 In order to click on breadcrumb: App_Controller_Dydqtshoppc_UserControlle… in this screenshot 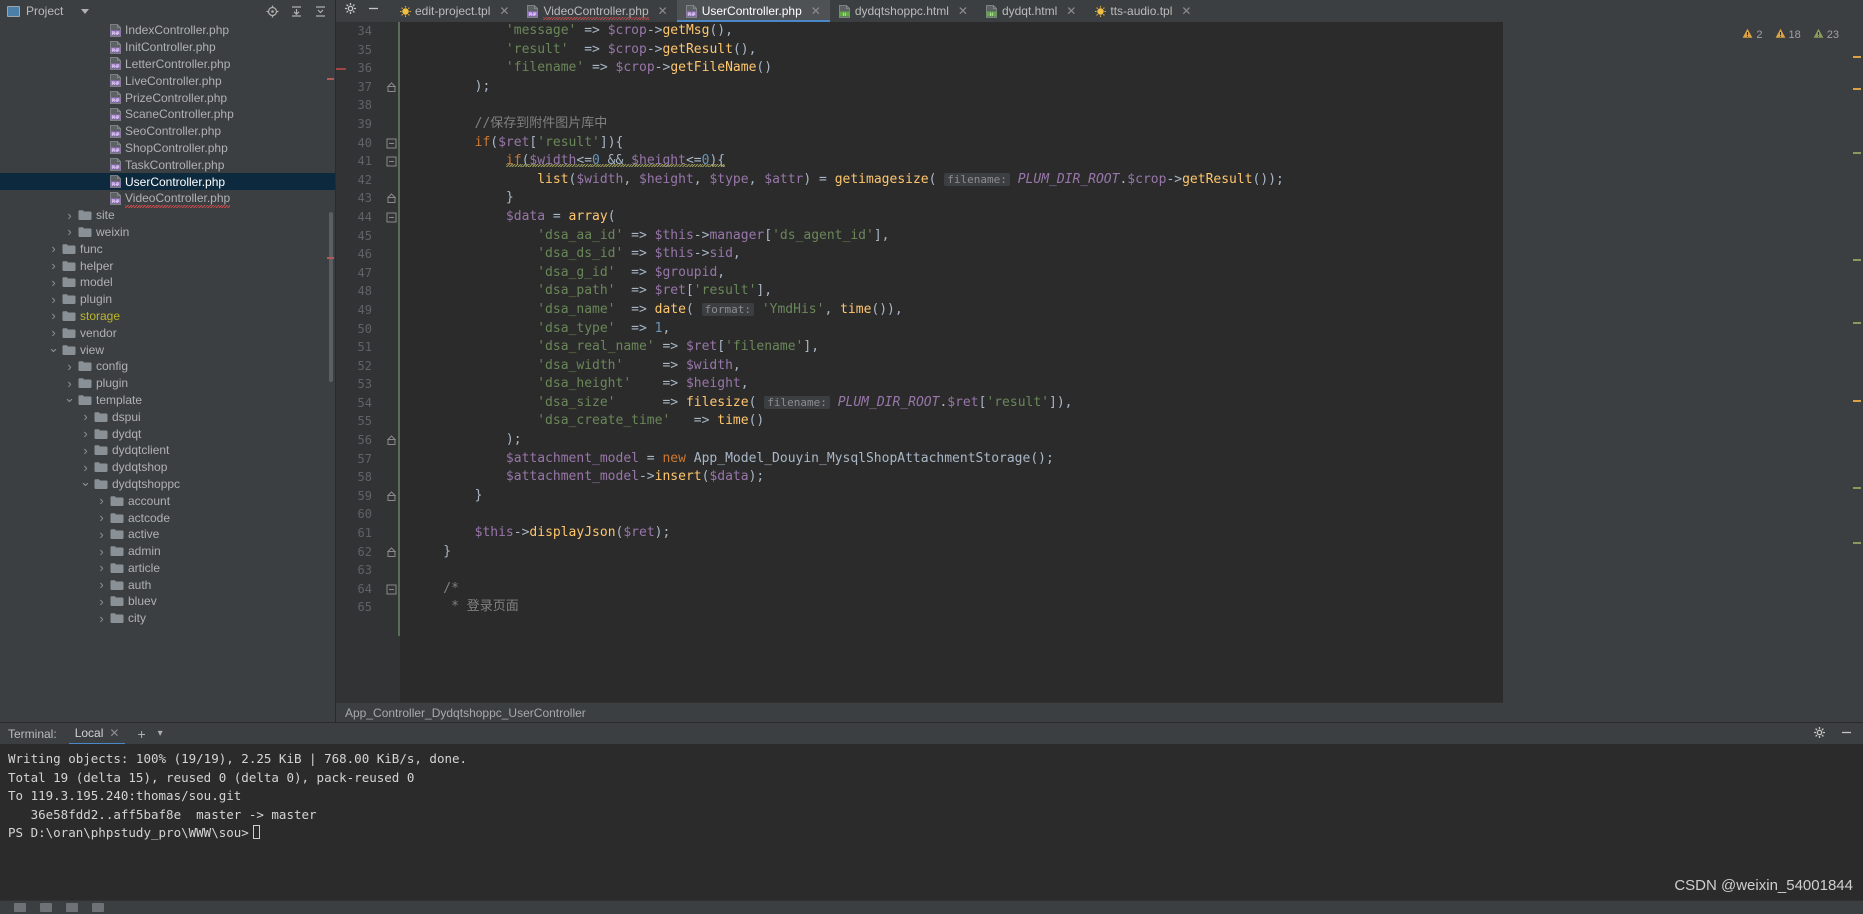, I will do `click(919, 712)`.